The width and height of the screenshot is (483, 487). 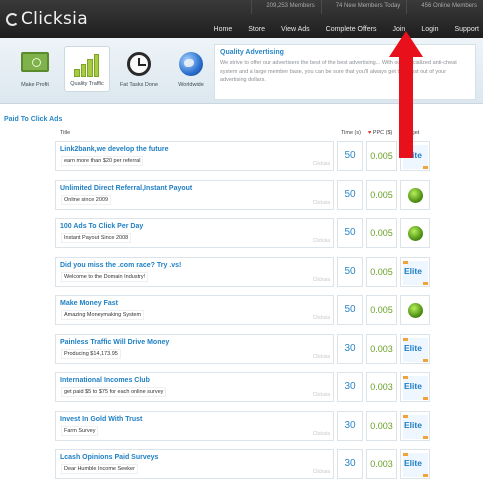 What do you see at coordinates (252, 52) in the screenshot?
I see `feature-info-title: Quality Advertising` at bounding box center [252, 52].